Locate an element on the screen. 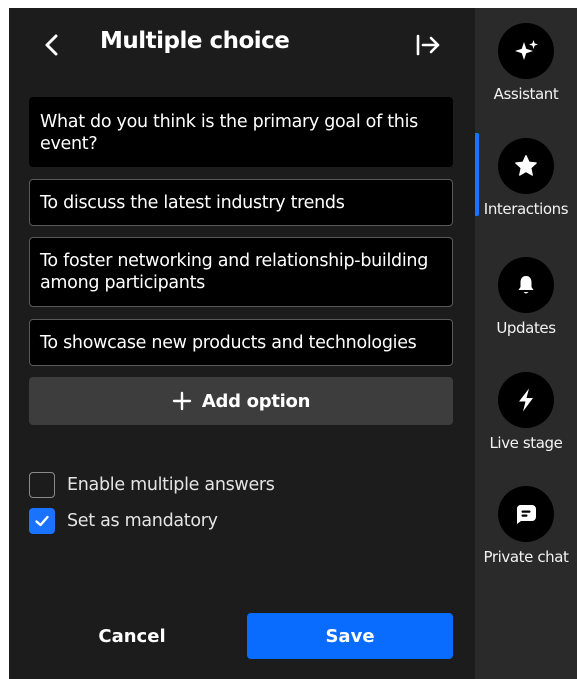  chevron-left-icon is located at coordinates (51, 45).